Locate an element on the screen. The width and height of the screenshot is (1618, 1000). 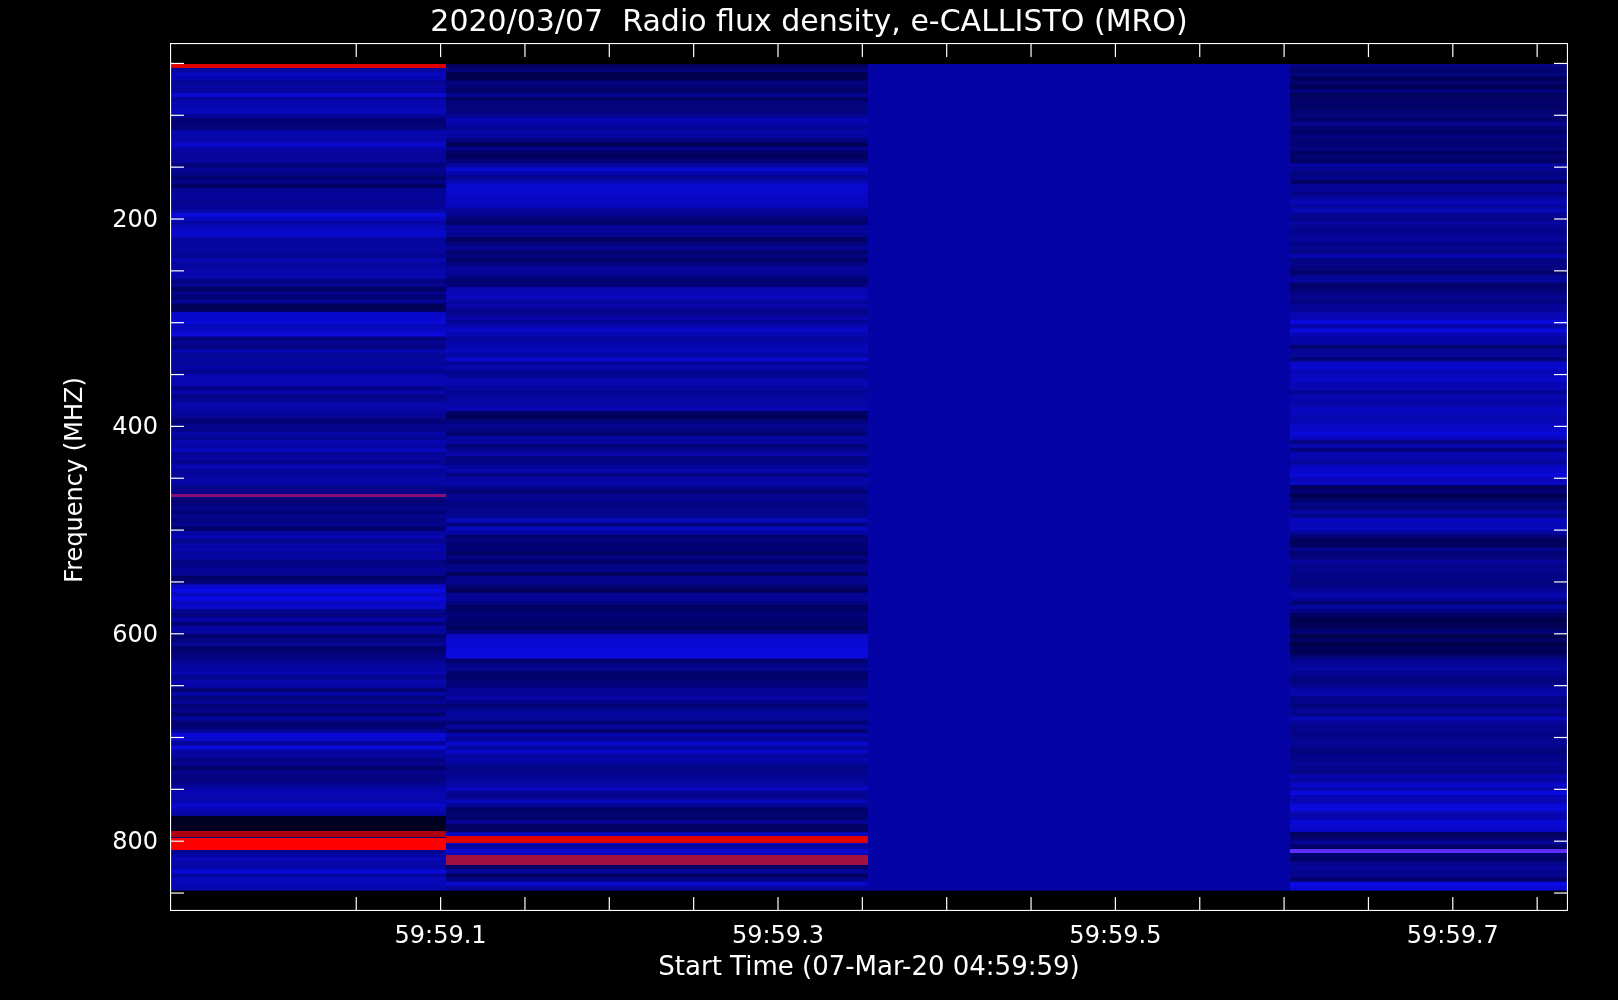
y-axis-label: Frequency (MHZ) is located at coordinates (74, 480).